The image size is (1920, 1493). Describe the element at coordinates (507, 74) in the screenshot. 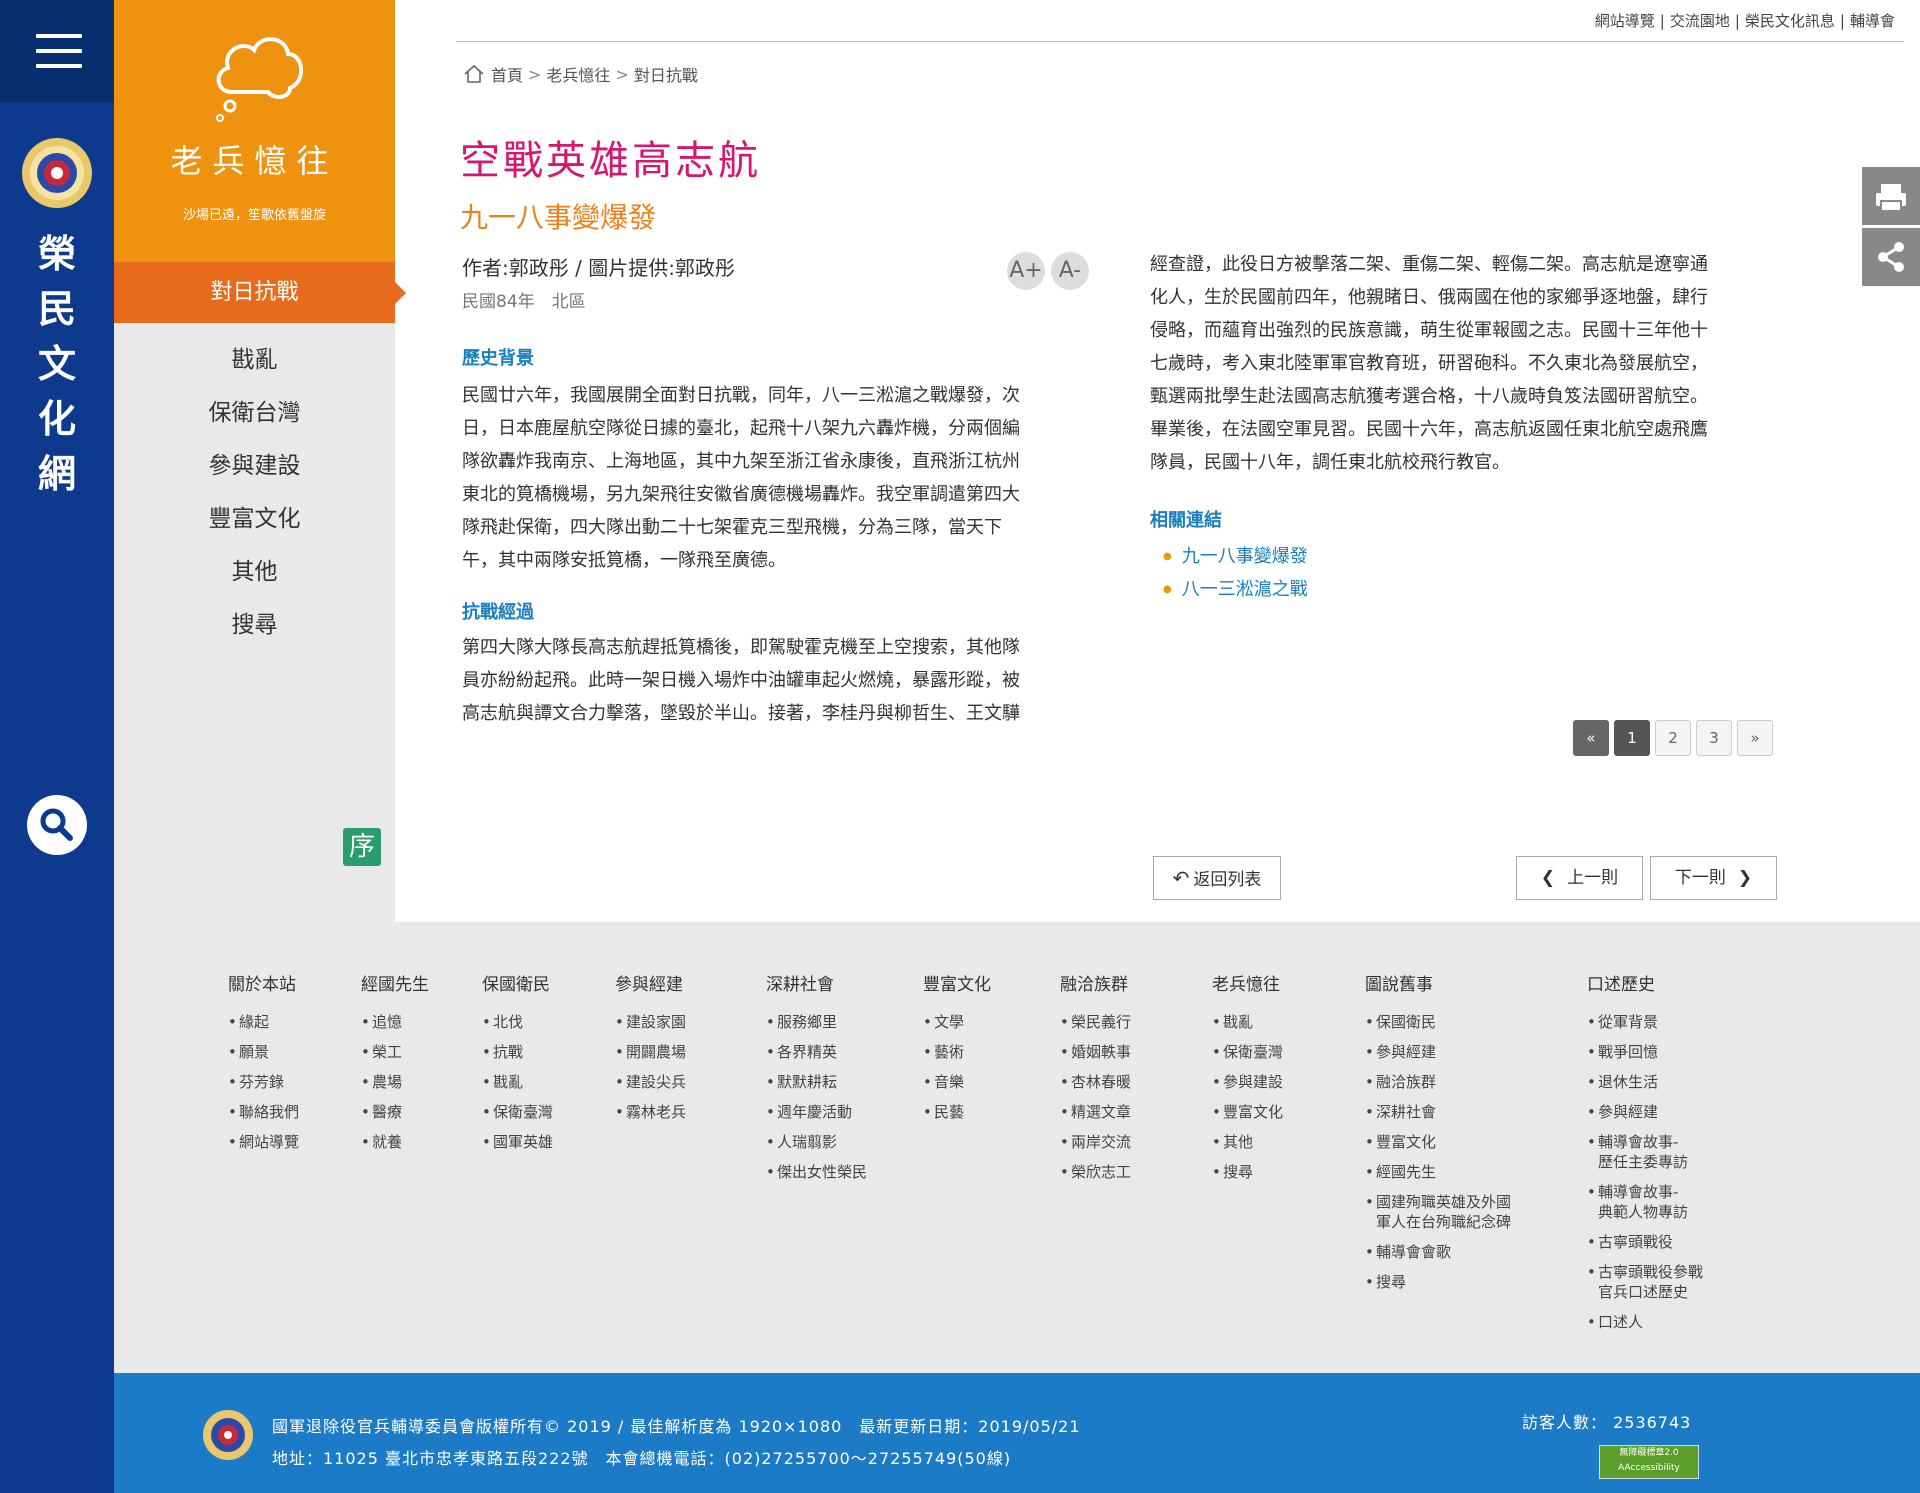

I see `breadcrumb-home: 首頁` at that location.